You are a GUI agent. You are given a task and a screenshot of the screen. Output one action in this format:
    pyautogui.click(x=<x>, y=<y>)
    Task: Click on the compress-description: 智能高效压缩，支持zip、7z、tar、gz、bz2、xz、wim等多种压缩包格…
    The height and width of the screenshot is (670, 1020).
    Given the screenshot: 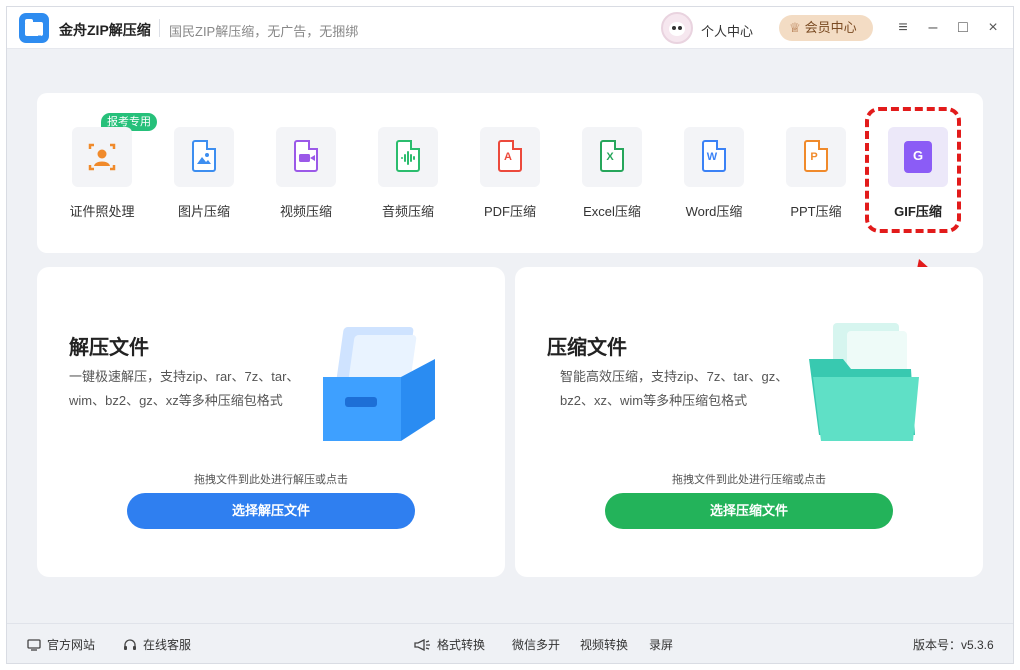 What is the action you would take?
    pyautogui.click(x=674, y=388)
    